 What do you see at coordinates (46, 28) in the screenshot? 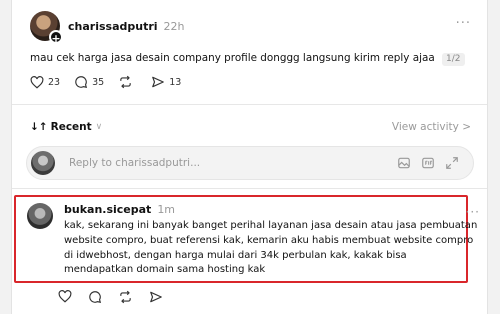
I see `author-avatar: +` at bounding box center [46, 28].